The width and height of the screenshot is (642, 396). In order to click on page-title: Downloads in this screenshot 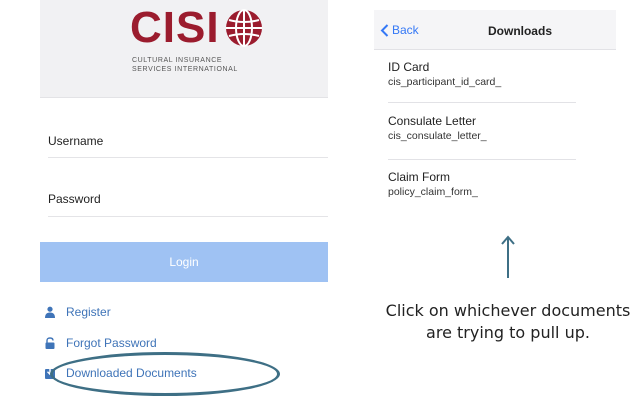, I will do `click(519, 31)`.